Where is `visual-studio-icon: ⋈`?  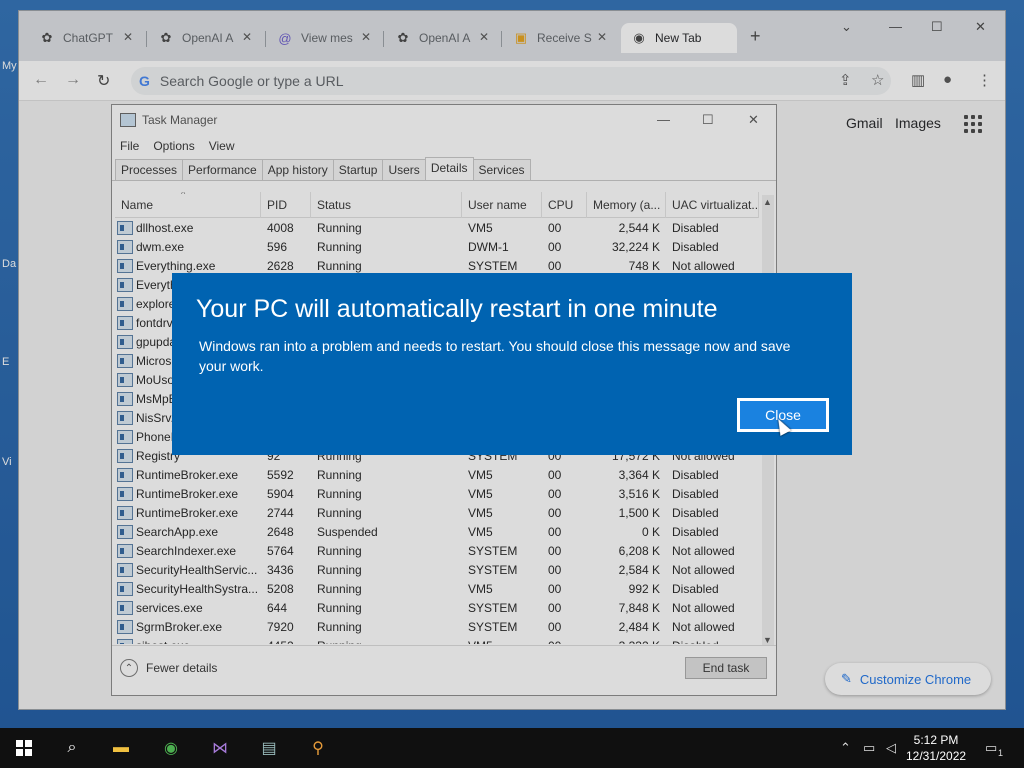 visual-studio-icon: ⋈ is located at coordinates (220, 748).